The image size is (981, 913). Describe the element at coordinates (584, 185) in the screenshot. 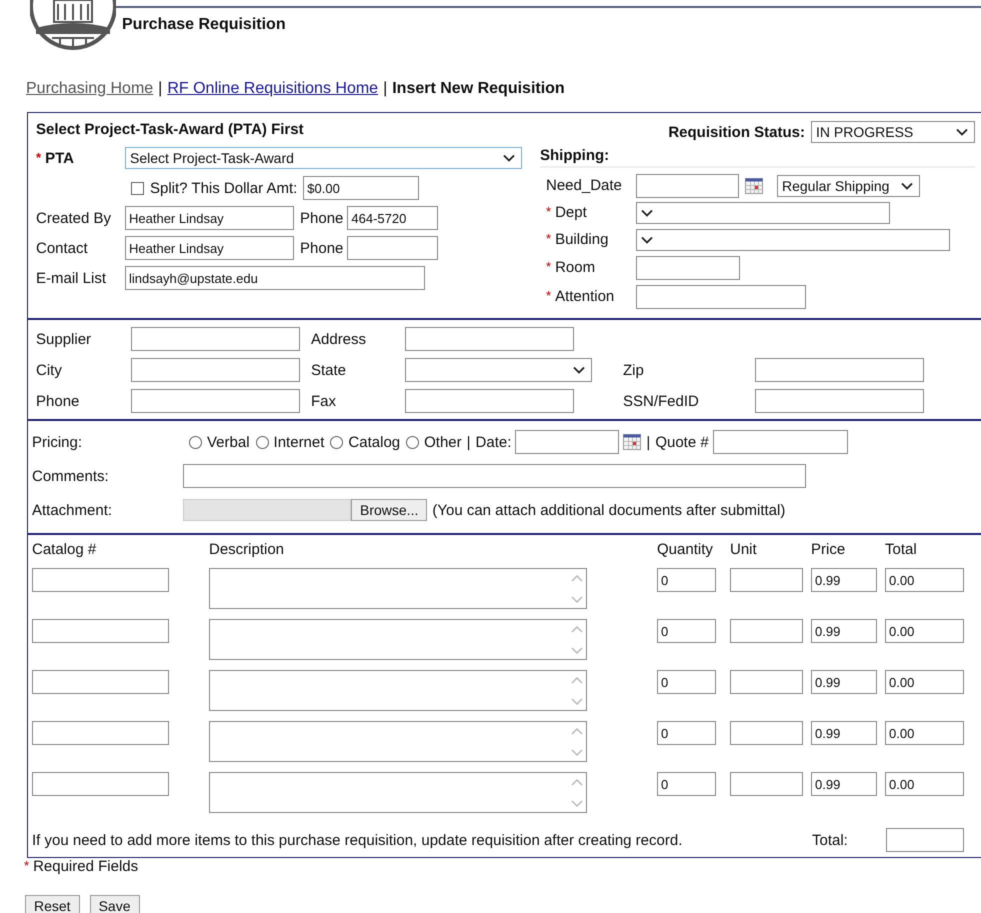

I see `field-label: Need_Date` at that location.